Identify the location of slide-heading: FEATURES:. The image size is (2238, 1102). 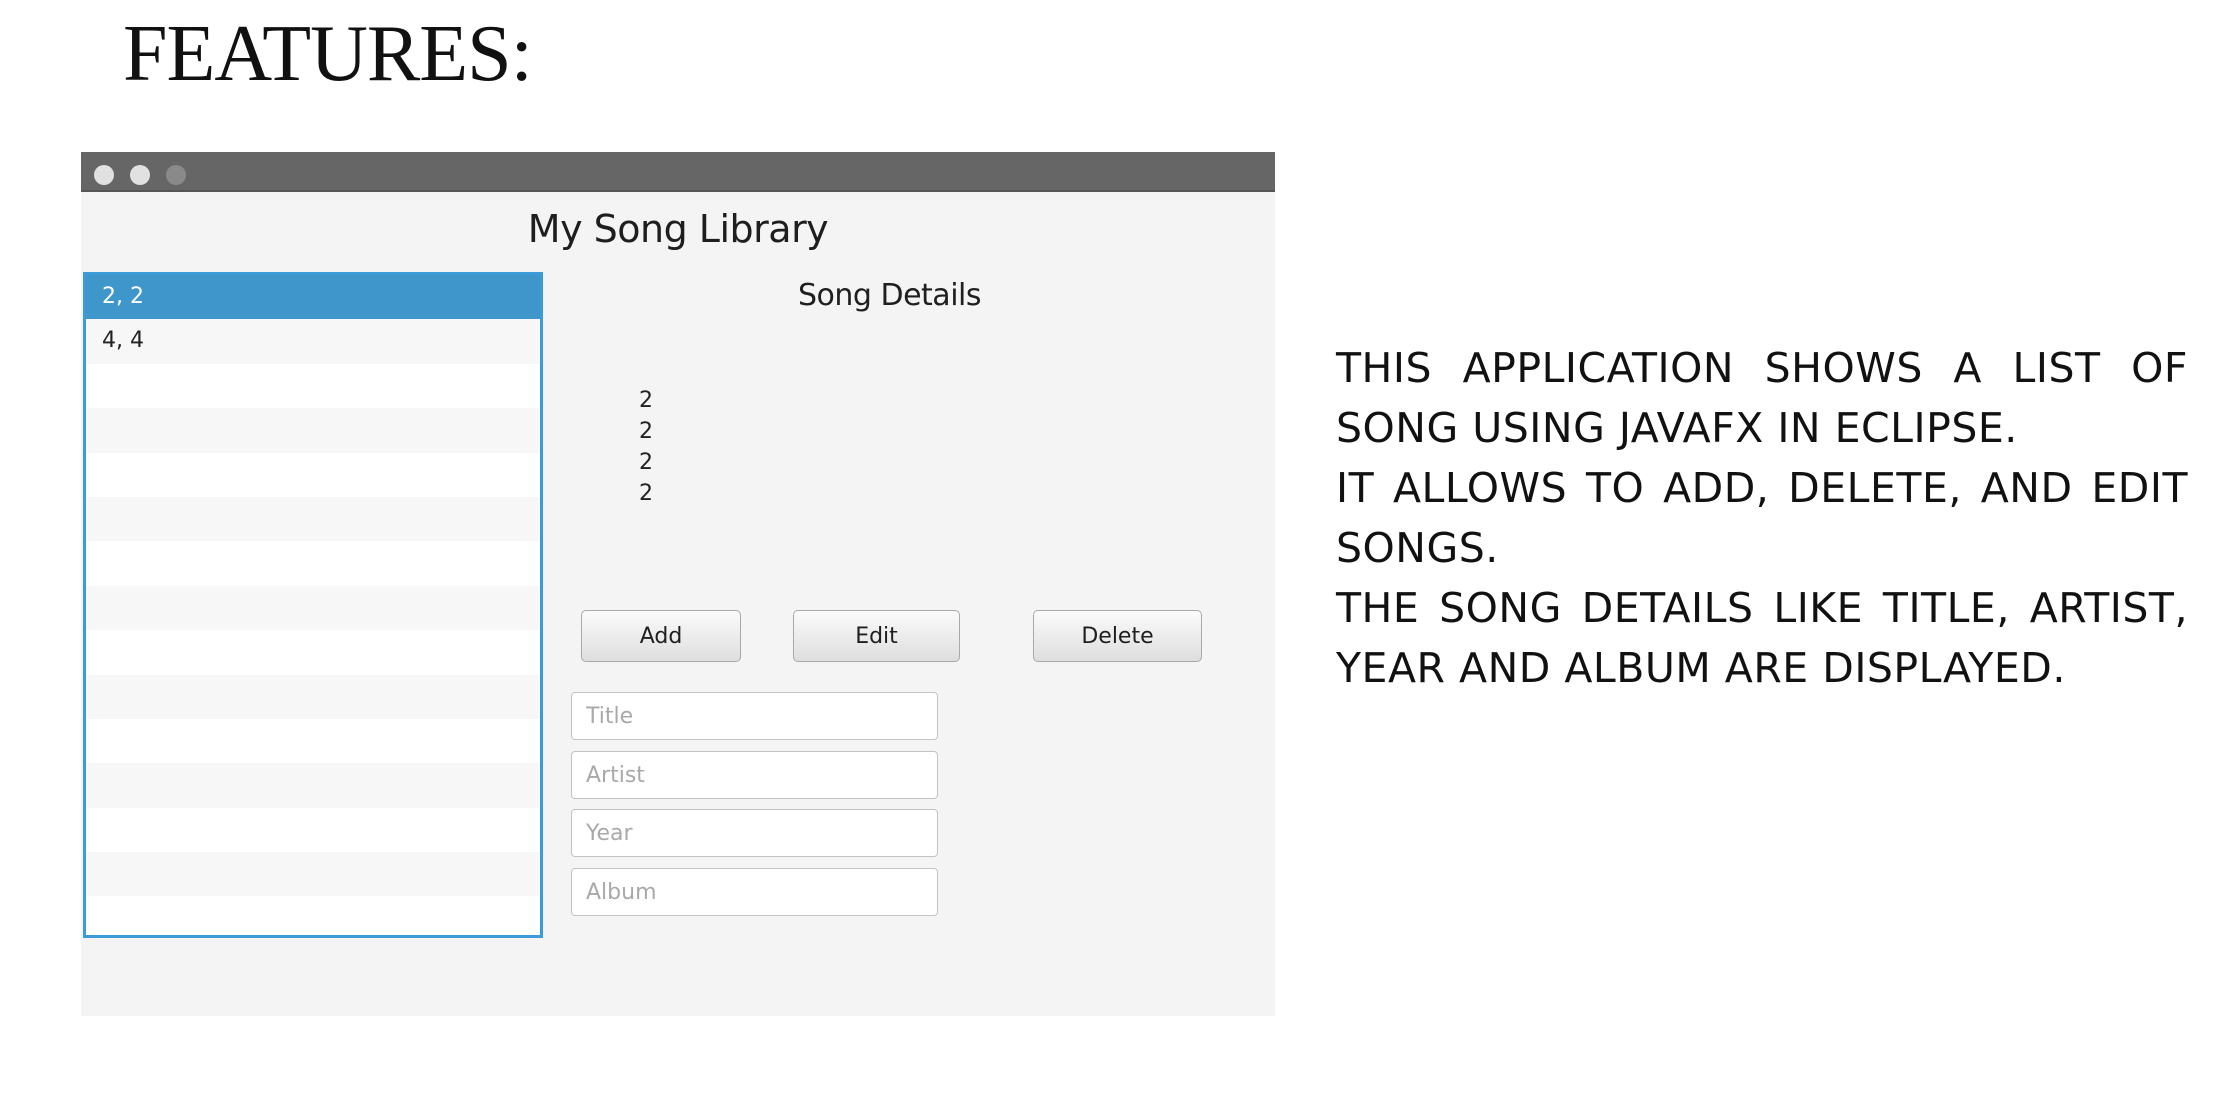
(328, 54).